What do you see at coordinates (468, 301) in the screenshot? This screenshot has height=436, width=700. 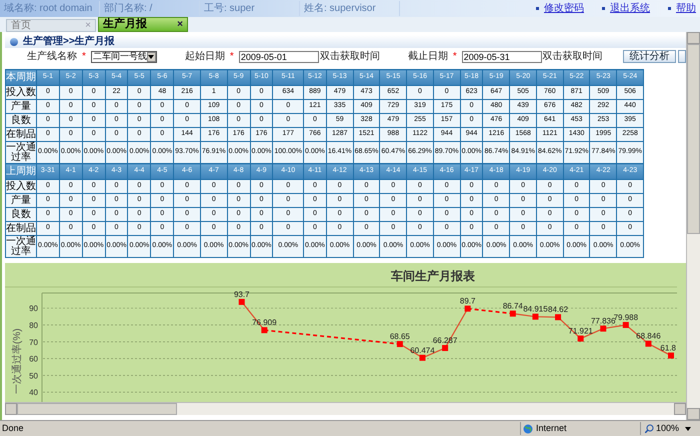 I see `data-label: 89.7` at bounding box center [468, 301].